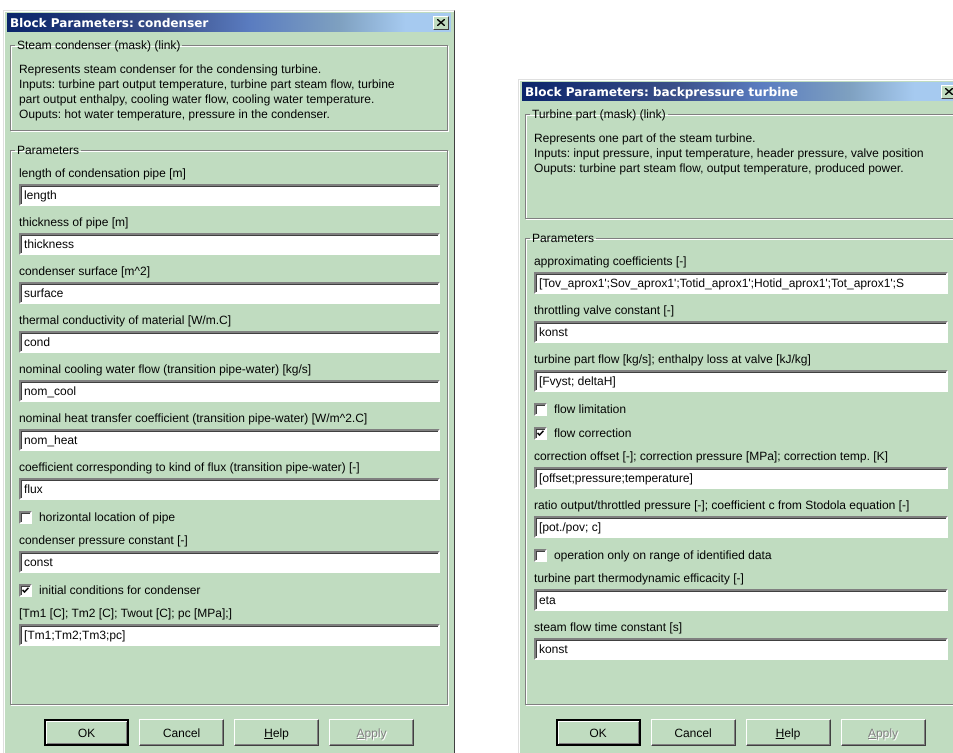 The image size is (953, 753). What do you see at coordinates (229, 590) in the screenshot?
I see `checkbox-option: initial conditions for condenser` at bounding box center [229, 590].